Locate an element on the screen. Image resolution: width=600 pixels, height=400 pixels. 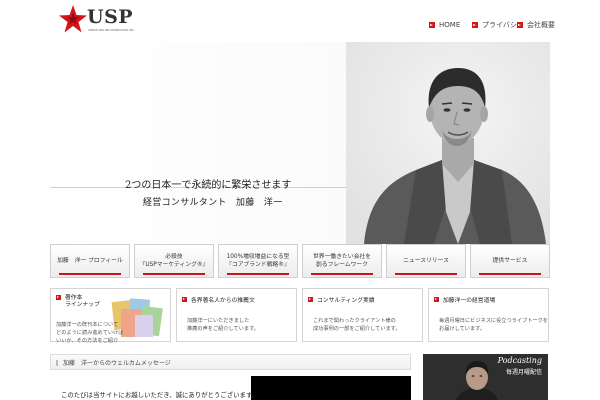
hero-subline: 経営コンサルタント 加藤 洋一 is located at coordinates (213, 203).